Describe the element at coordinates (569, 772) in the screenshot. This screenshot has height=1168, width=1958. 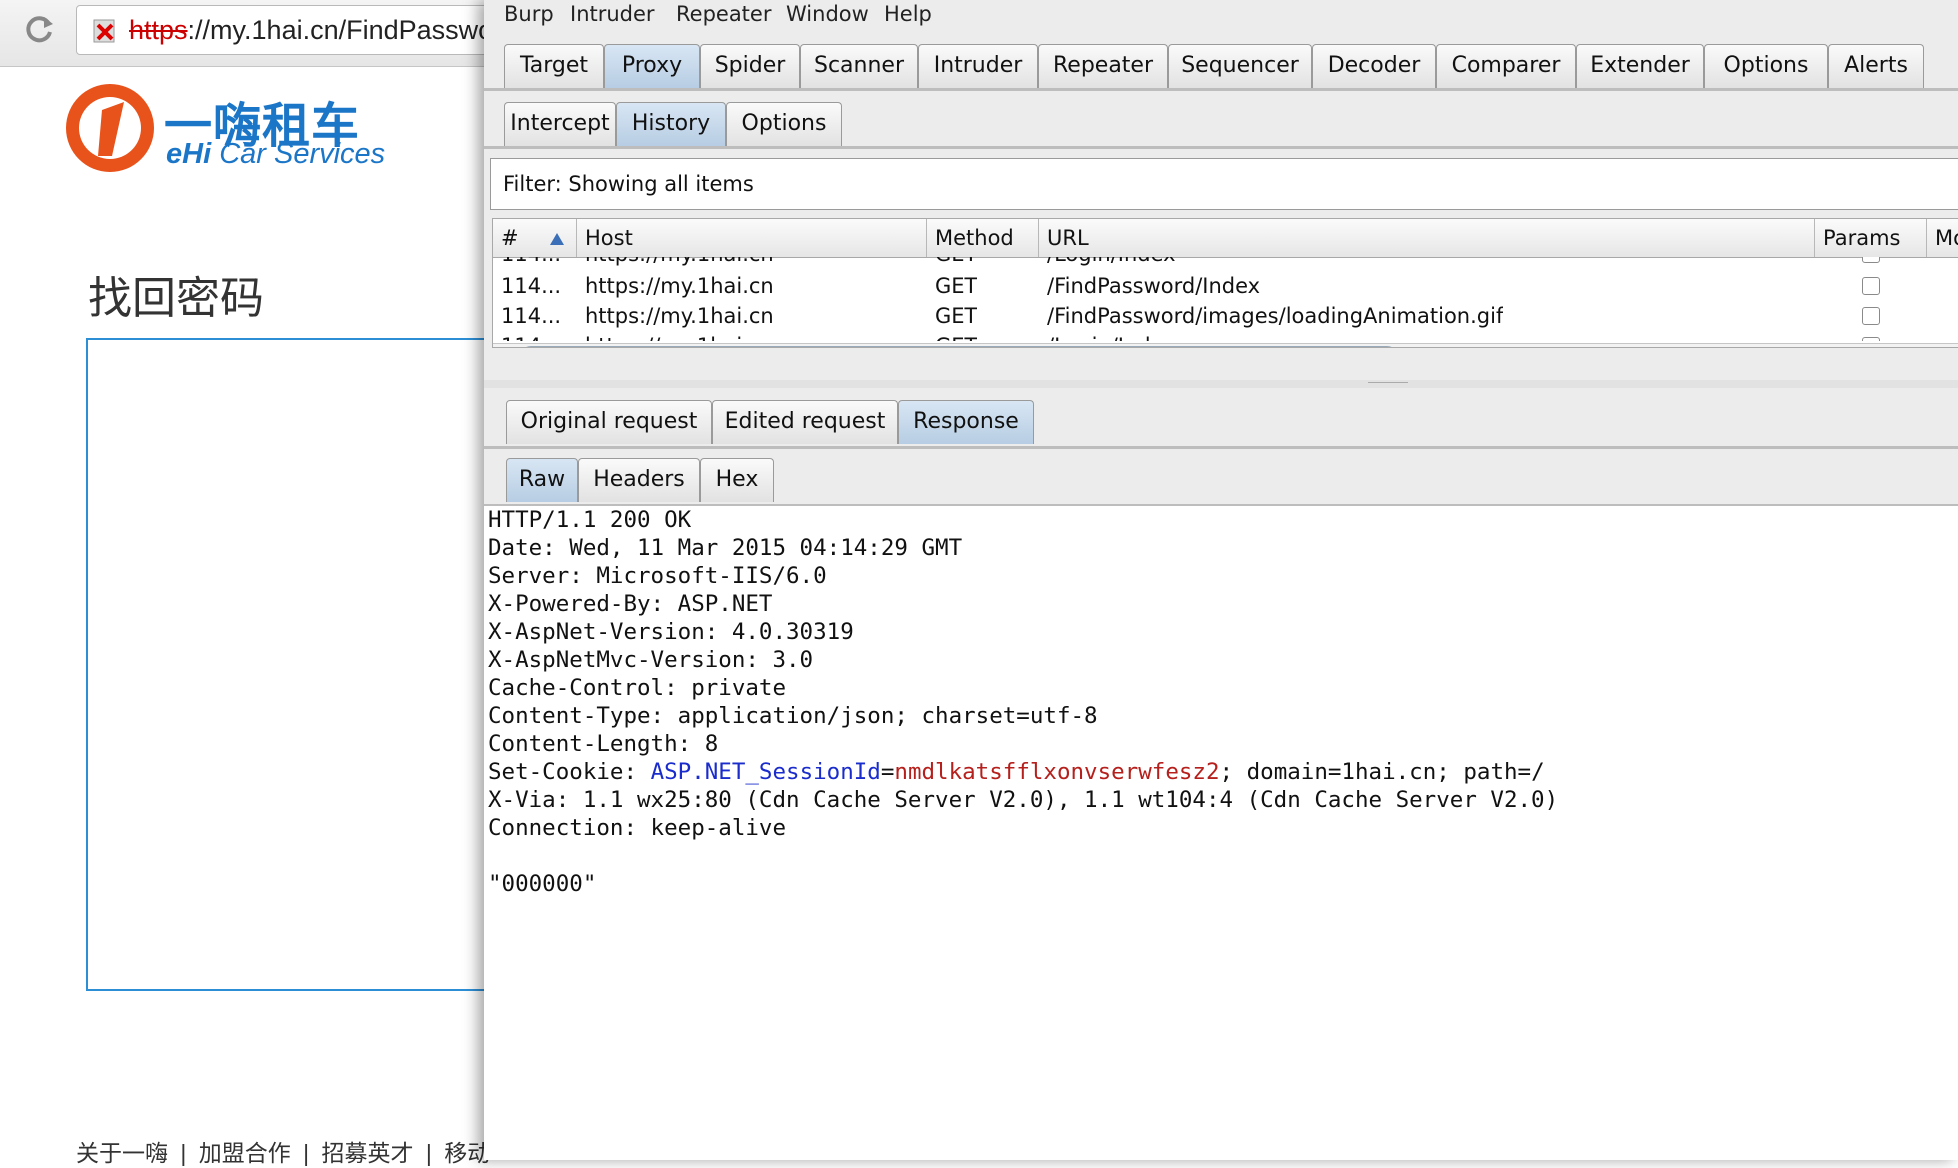
I see `cookie-prefix: Set-Cookie:` at that location.